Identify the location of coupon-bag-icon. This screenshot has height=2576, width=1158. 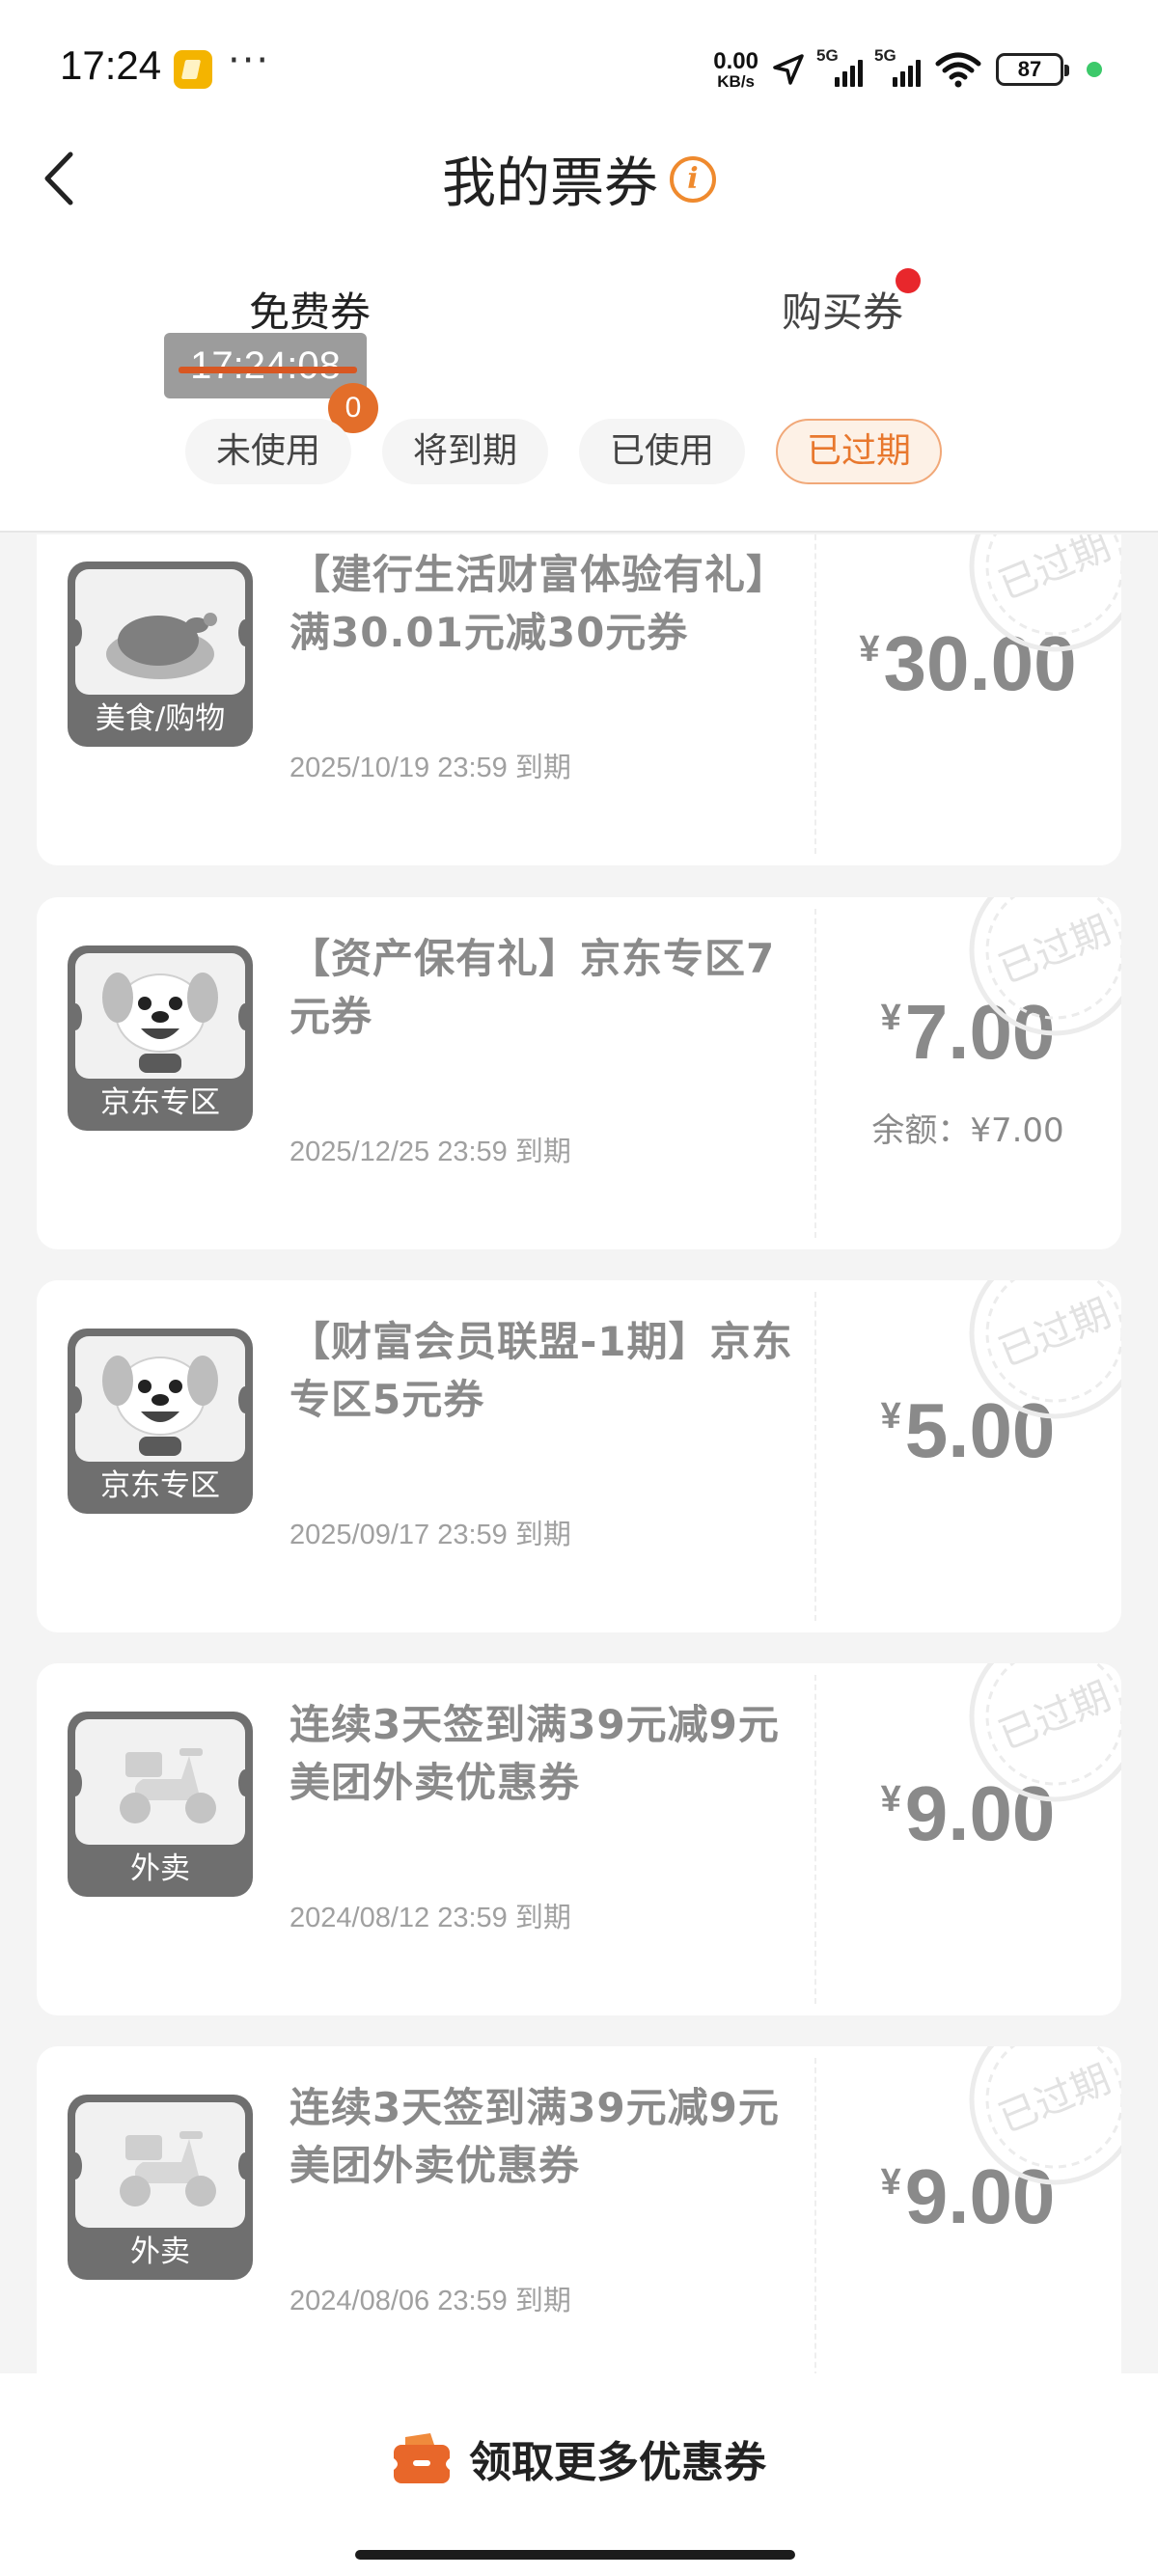
(422, 2458).